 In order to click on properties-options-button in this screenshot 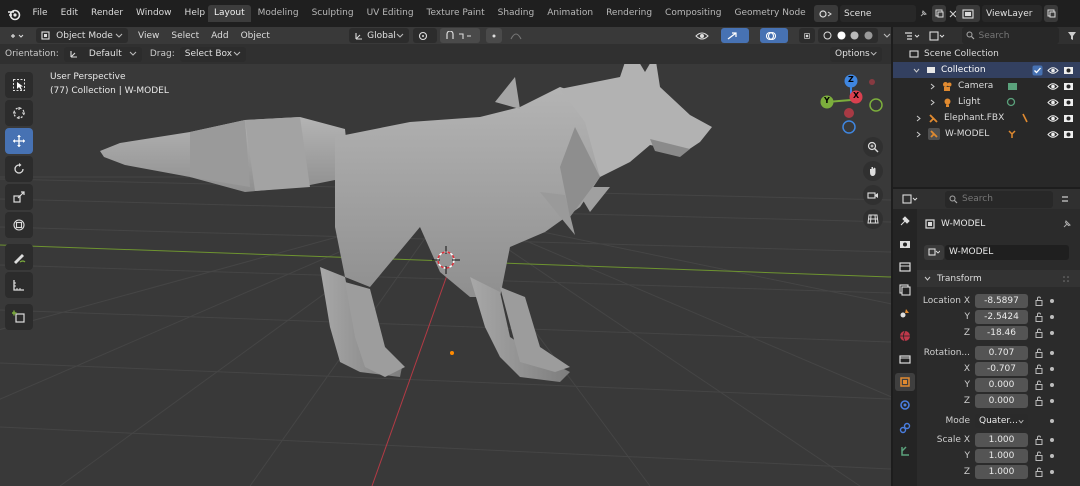, I will do `click(1065, 199)`.